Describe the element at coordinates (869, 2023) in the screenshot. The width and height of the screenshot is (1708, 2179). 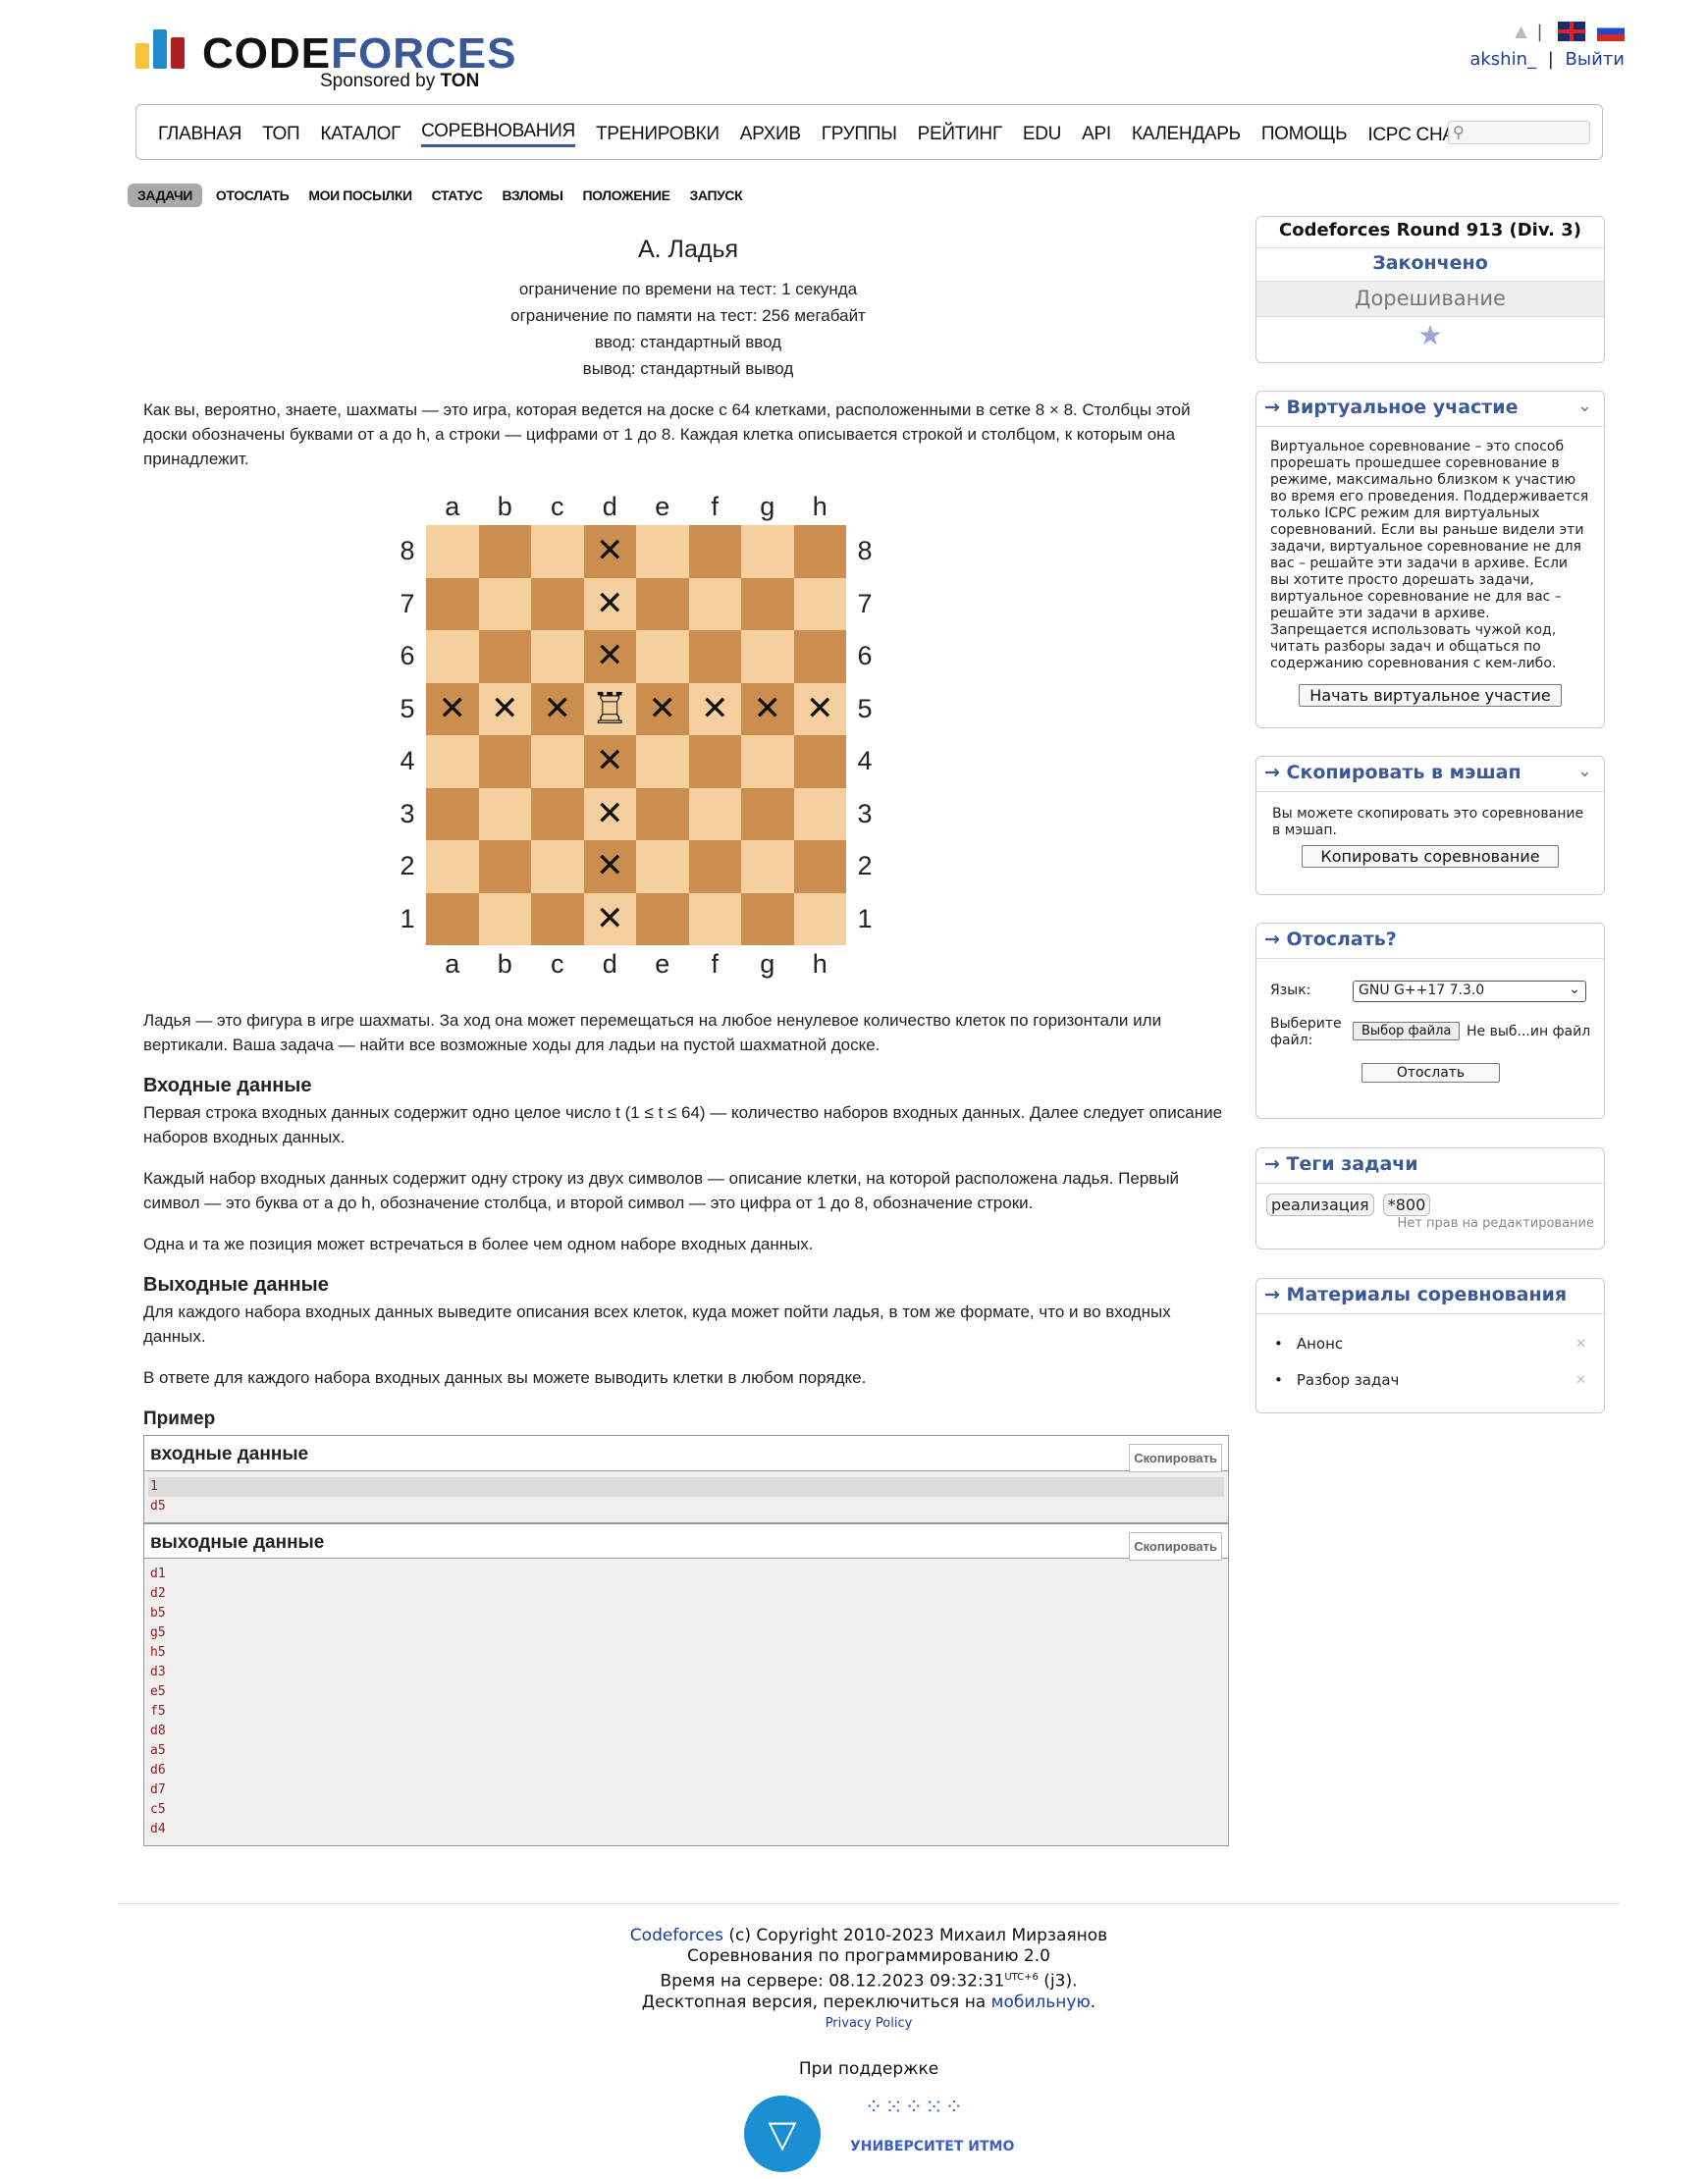
I see `privacy-policy-link: Privacy Policy` at that location.